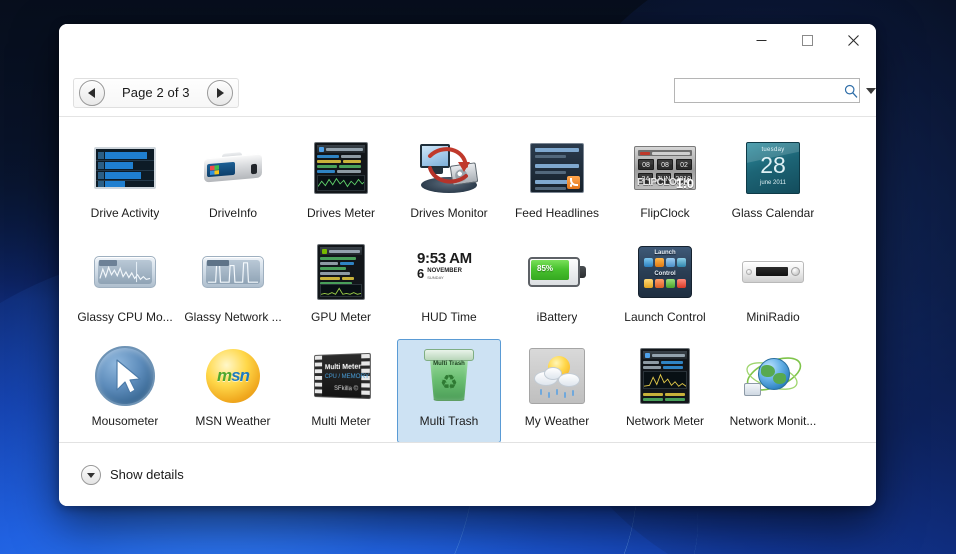 The width and height of the screenshot is (956, 554). Describe the element at coordinates (233, 421) in the screenshot. I see `gadget-label: MSN Weather` at that location.